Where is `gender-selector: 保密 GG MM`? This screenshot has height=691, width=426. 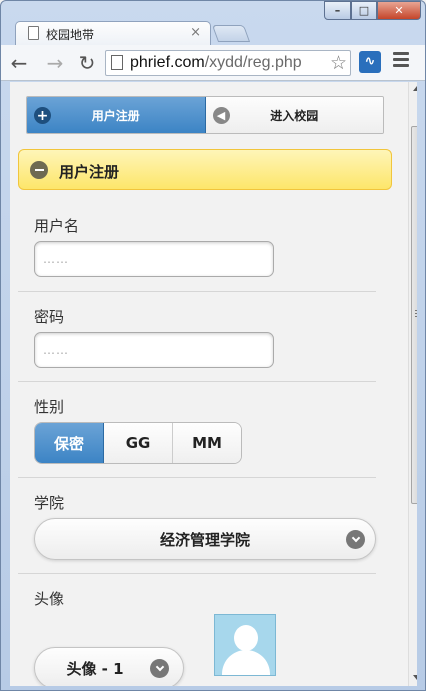
gender-selector: 保密 GG MM is located at coordinates (138, 443).